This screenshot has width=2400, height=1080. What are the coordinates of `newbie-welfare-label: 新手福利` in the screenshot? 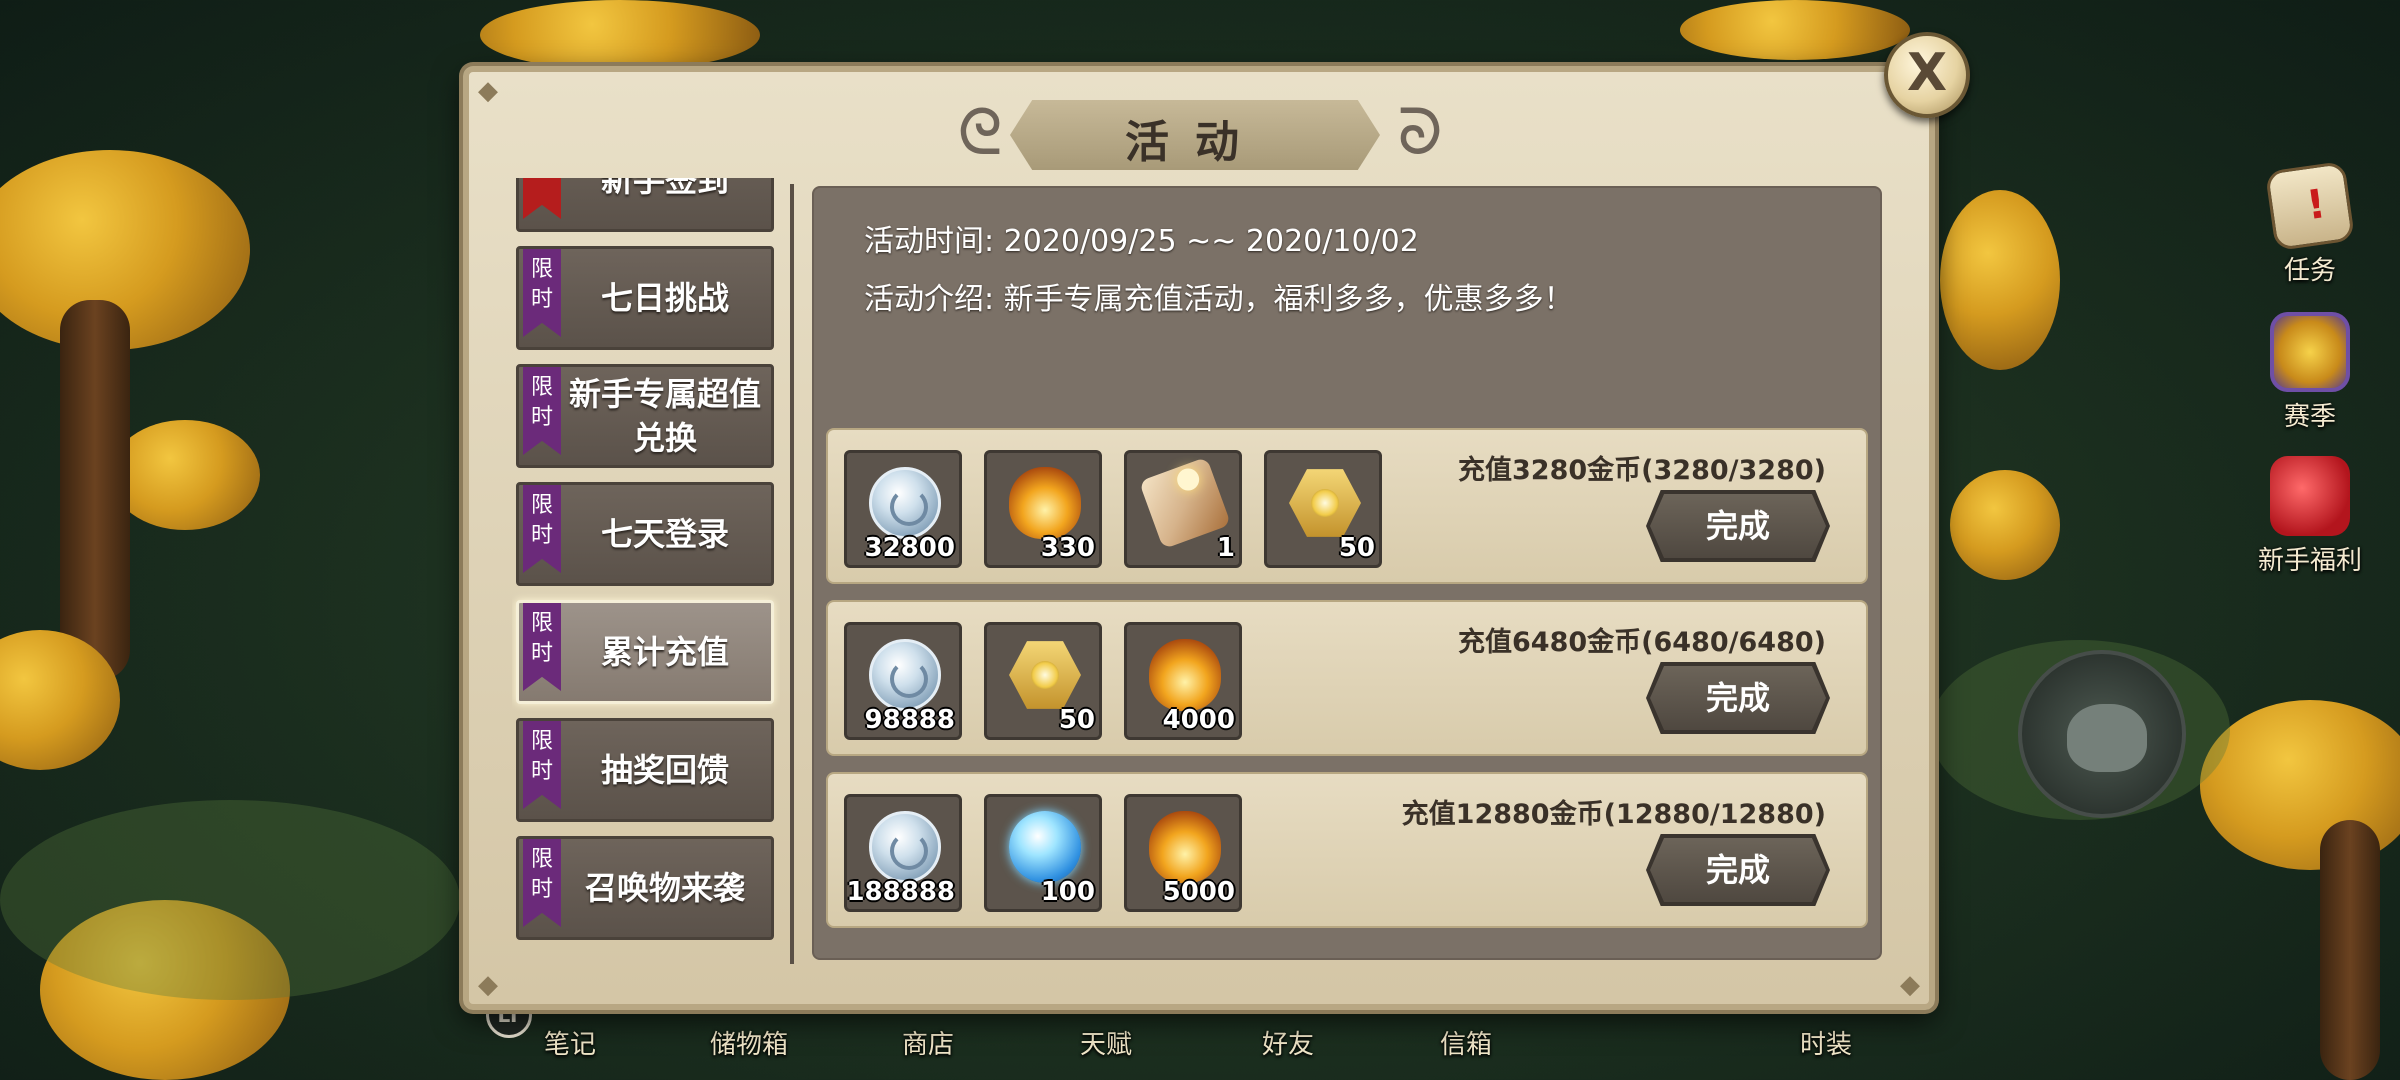 It's located at (2309, 561).